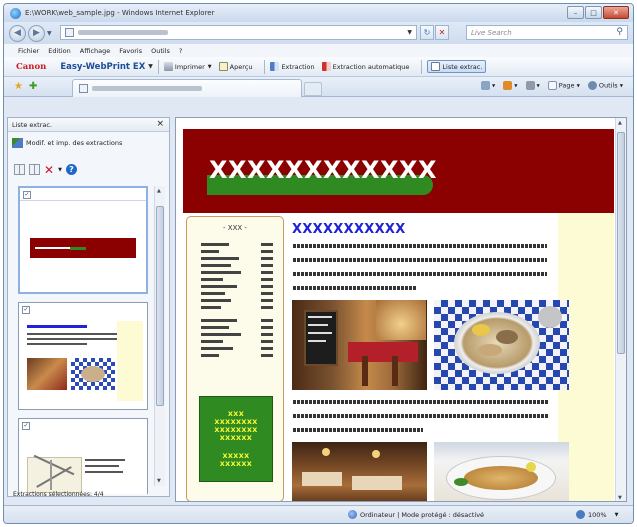  Describe the element at coordinates (19, 169) in the screenshot. I see `layout-one-icon` at that location.